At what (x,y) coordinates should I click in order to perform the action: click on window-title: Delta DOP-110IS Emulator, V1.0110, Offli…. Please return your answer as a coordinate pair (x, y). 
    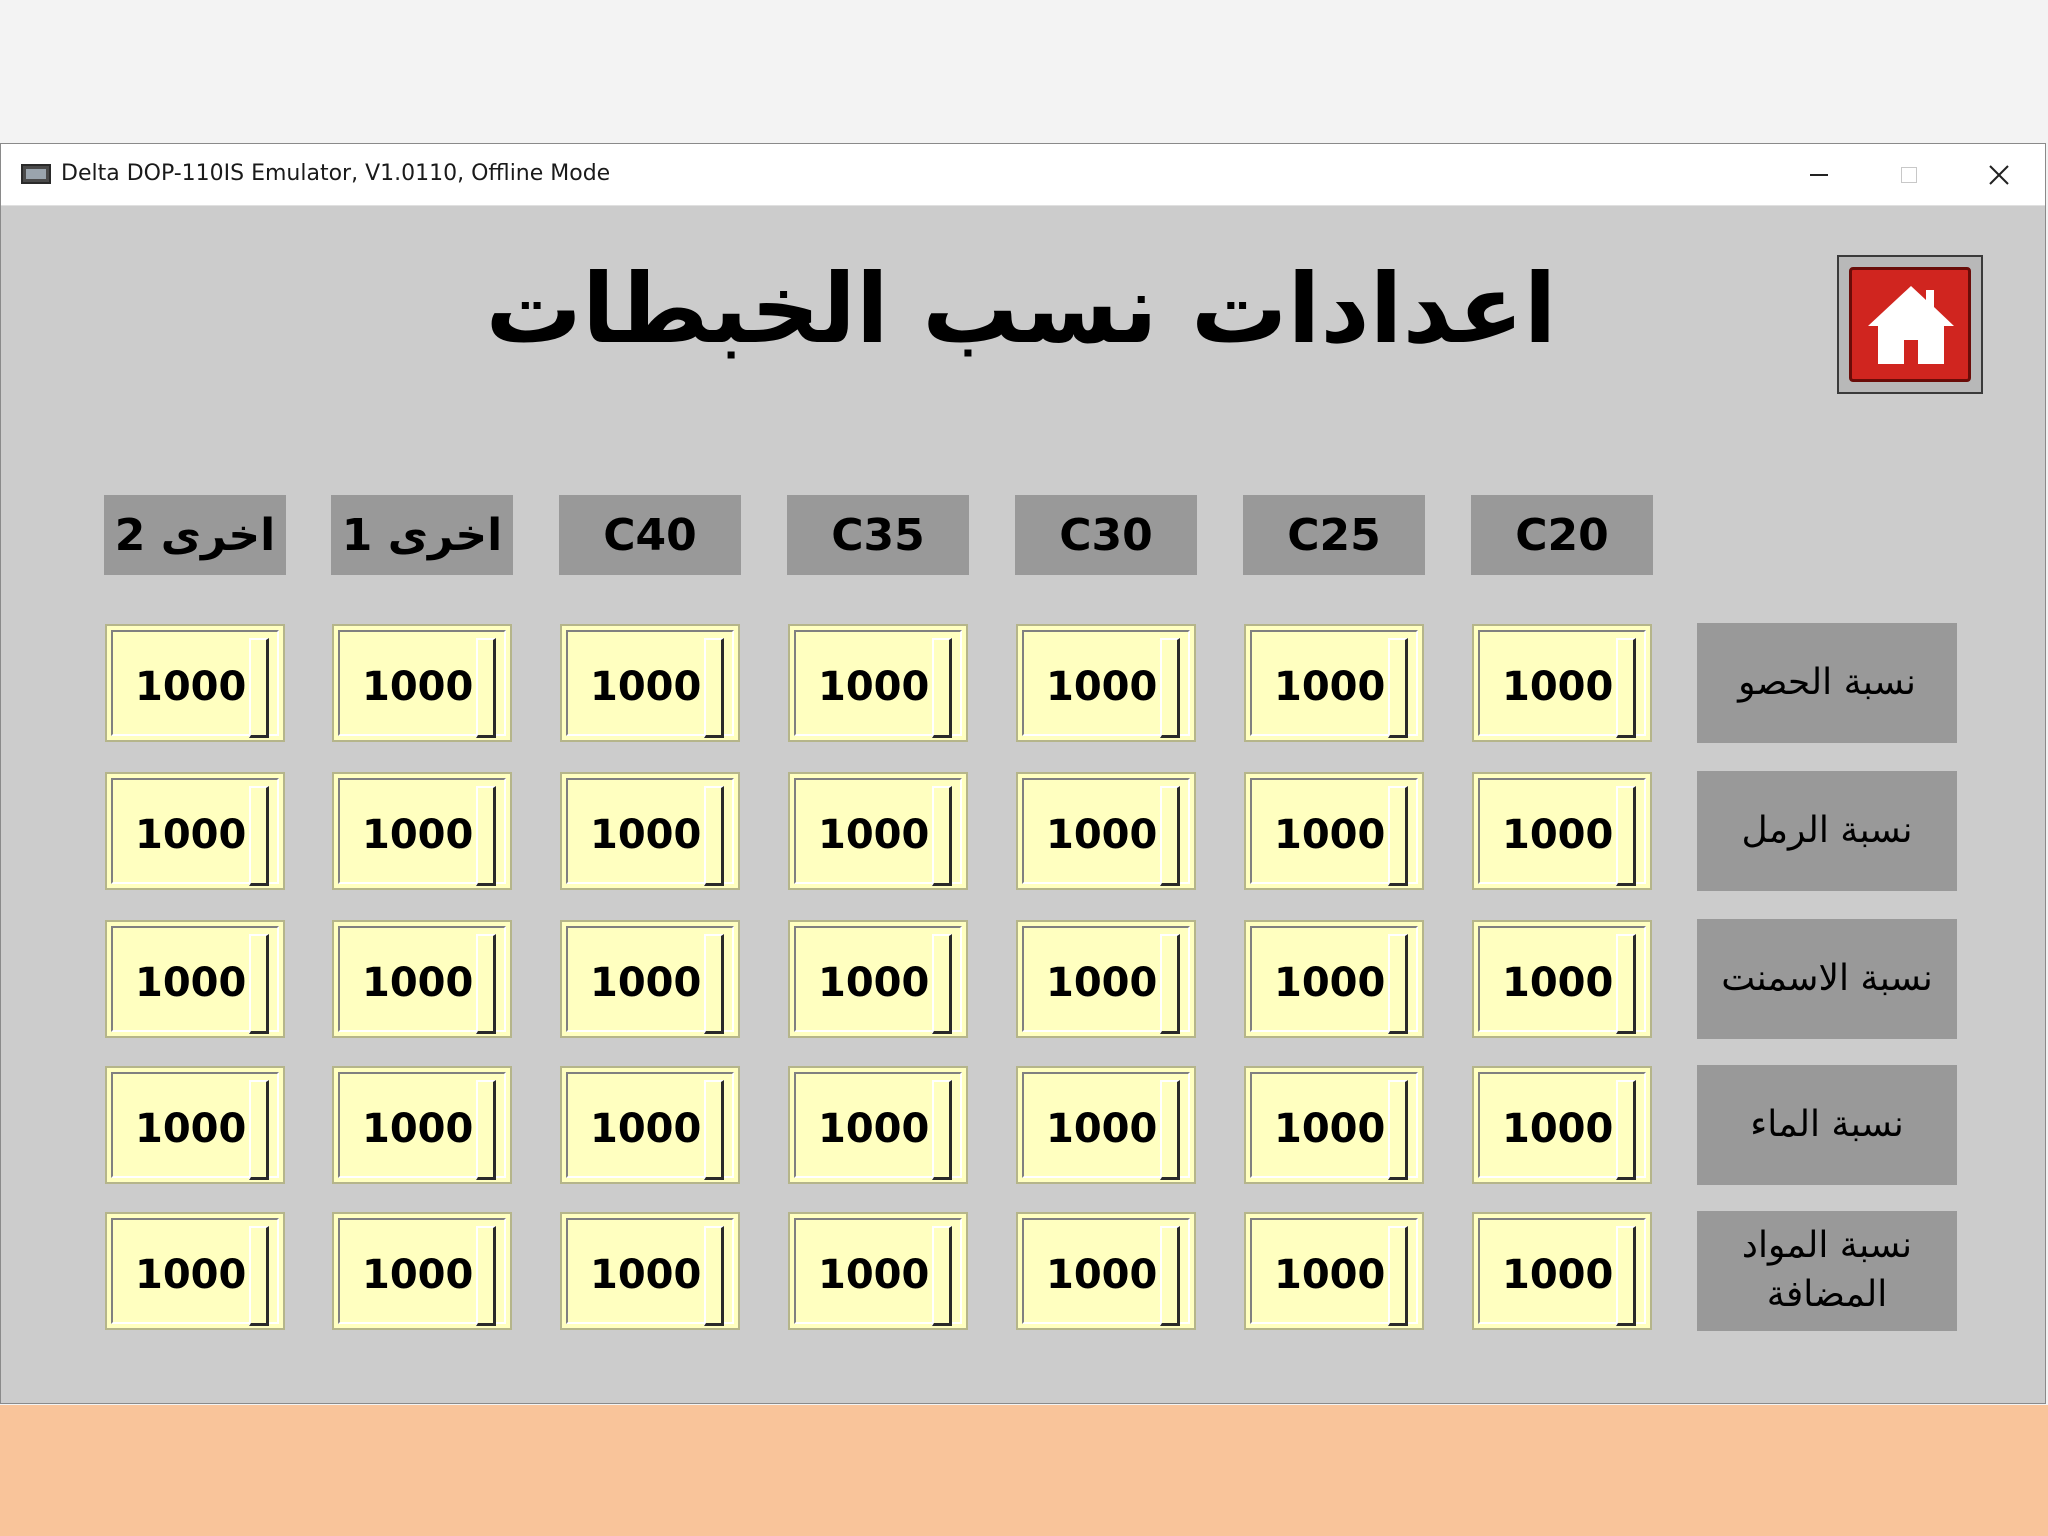
    Looking at the image, I should click on (336, 173).